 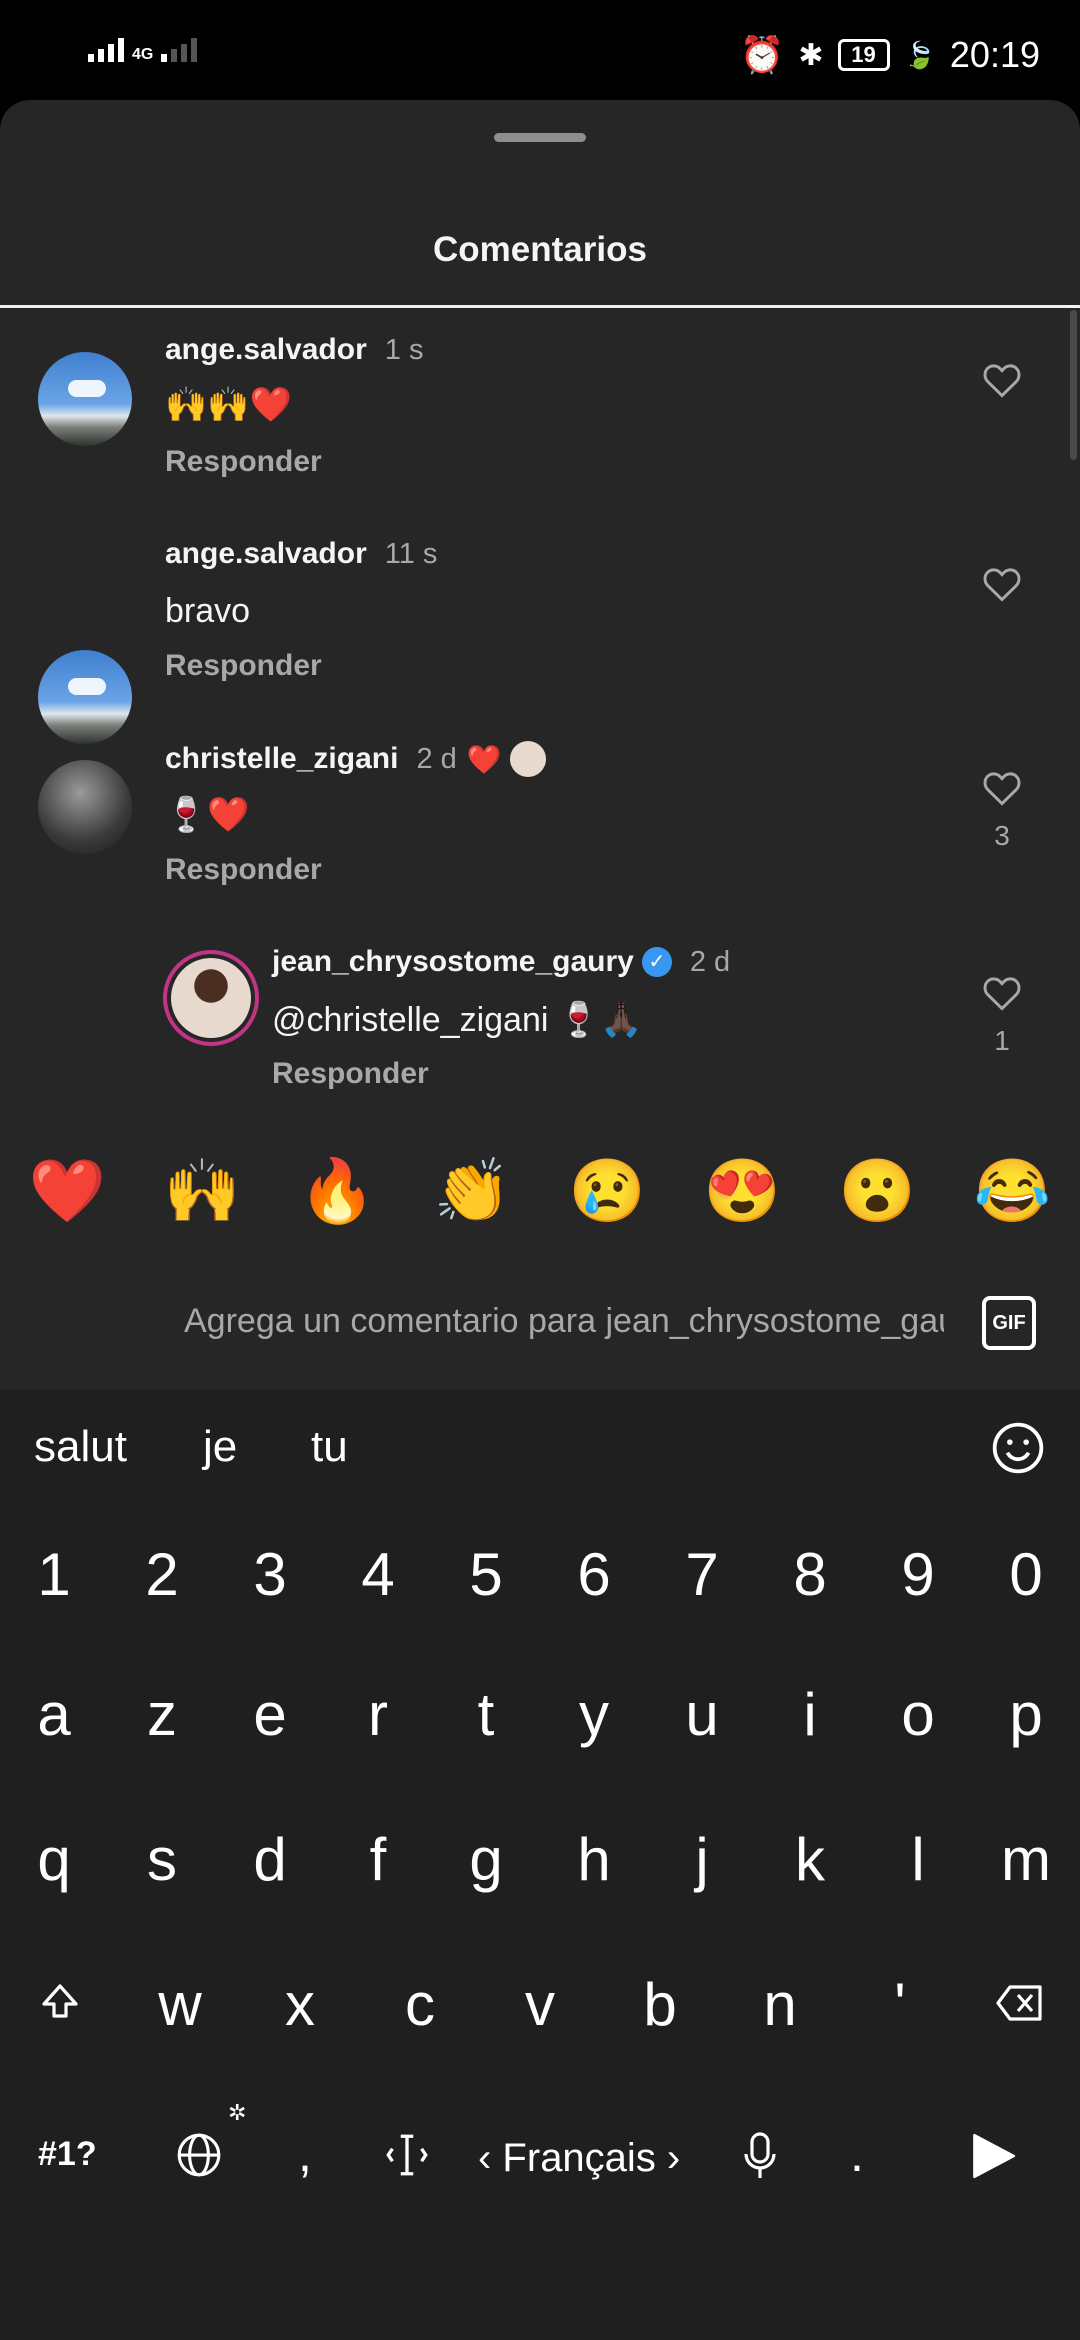 I want to click on symbols-key: #1?, so click(x=67, y=2154).